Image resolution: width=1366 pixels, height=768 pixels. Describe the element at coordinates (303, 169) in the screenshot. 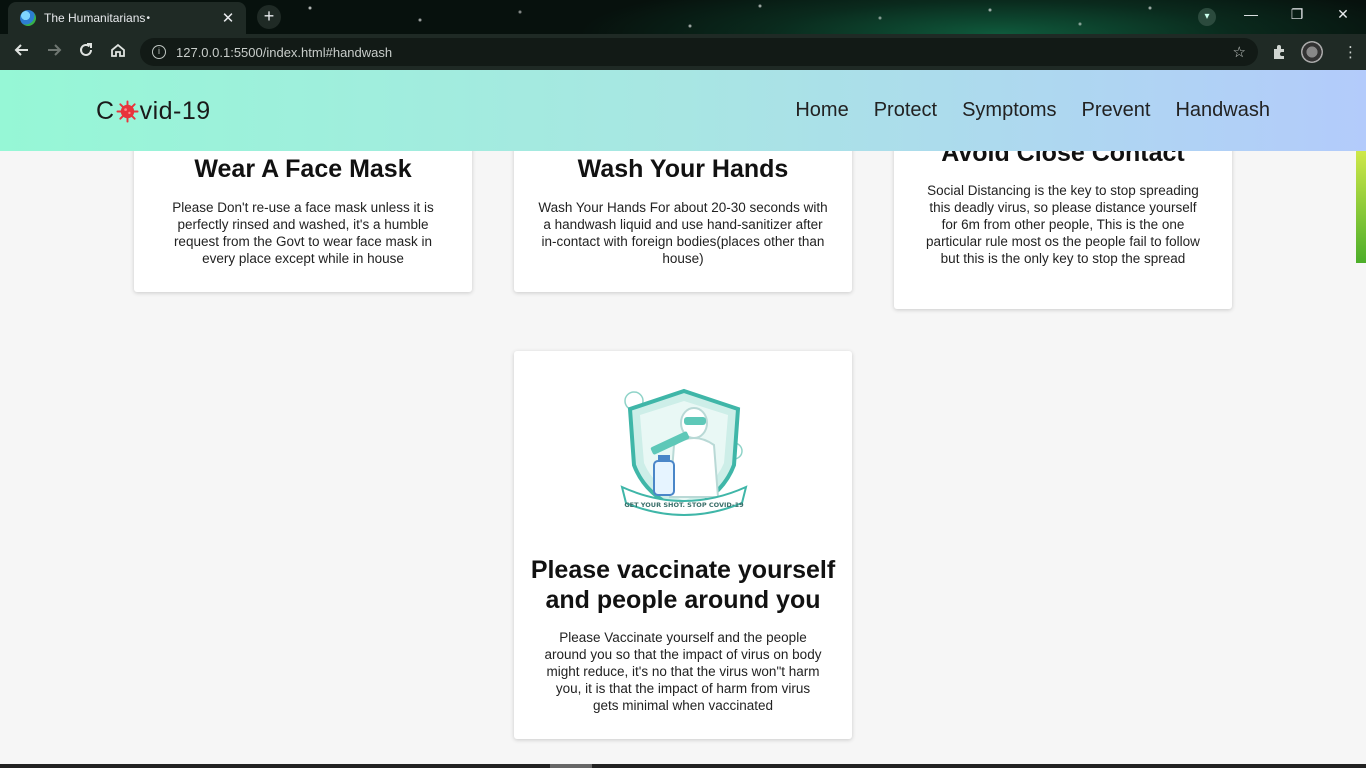

I see `card-title: Wear A Face Mask` at that location.